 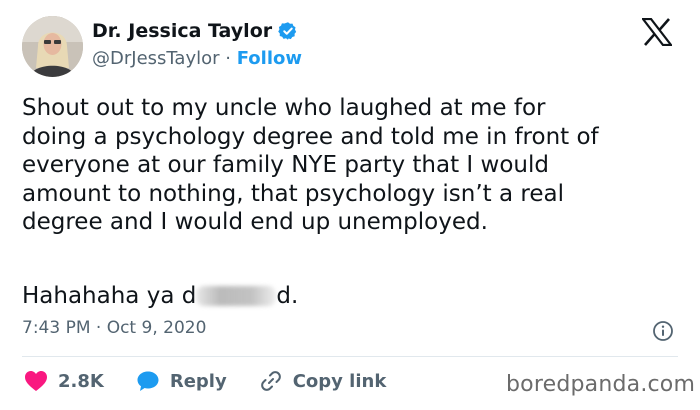 What do you see at coordinates (114, 328) in the screenshot?
I see `tweet-timestamp: 7:43 PM · Oct 9, 2020` at bounding box center [114, 328].